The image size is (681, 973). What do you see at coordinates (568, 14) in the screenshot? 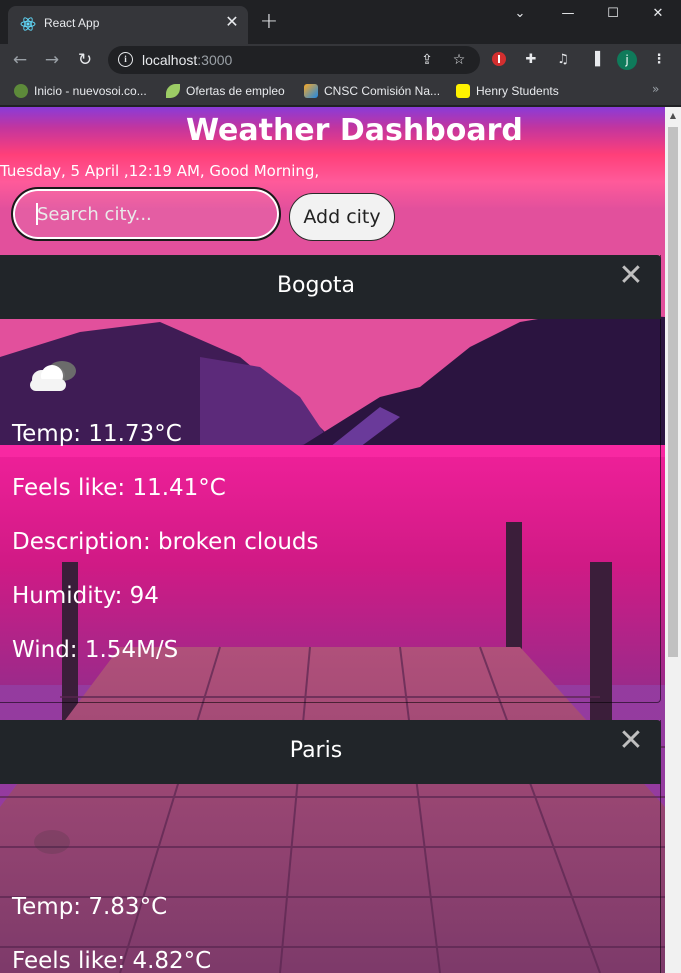
I see `minimize-icon: —` at bounding box center [568, 14].